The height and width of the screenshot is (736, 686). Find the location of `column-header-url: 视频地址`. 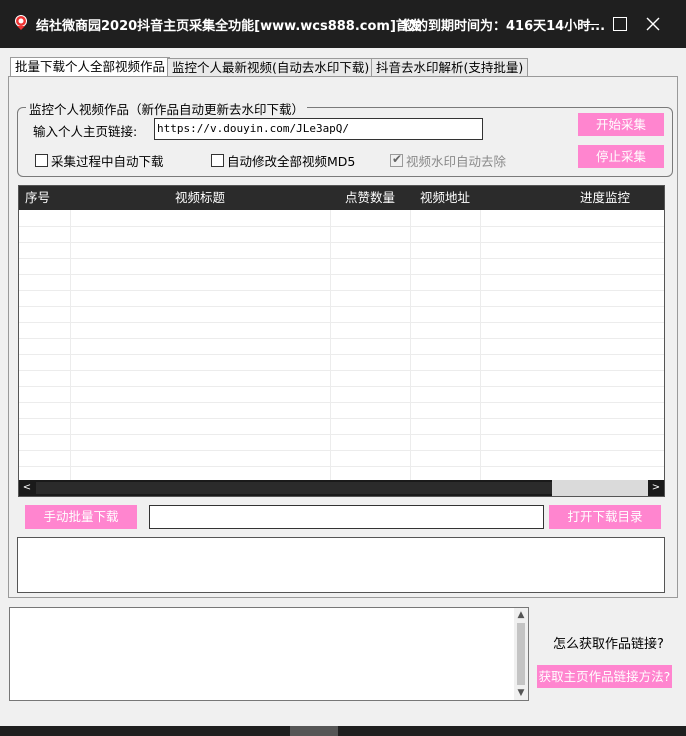

column-header-url: 视频地址 is located at coordinates (445, 198).